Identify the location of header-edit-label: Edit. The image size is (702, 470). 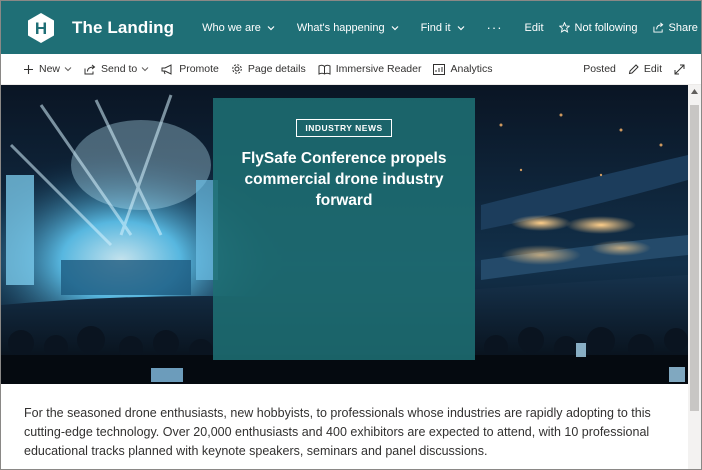
(534, 27).